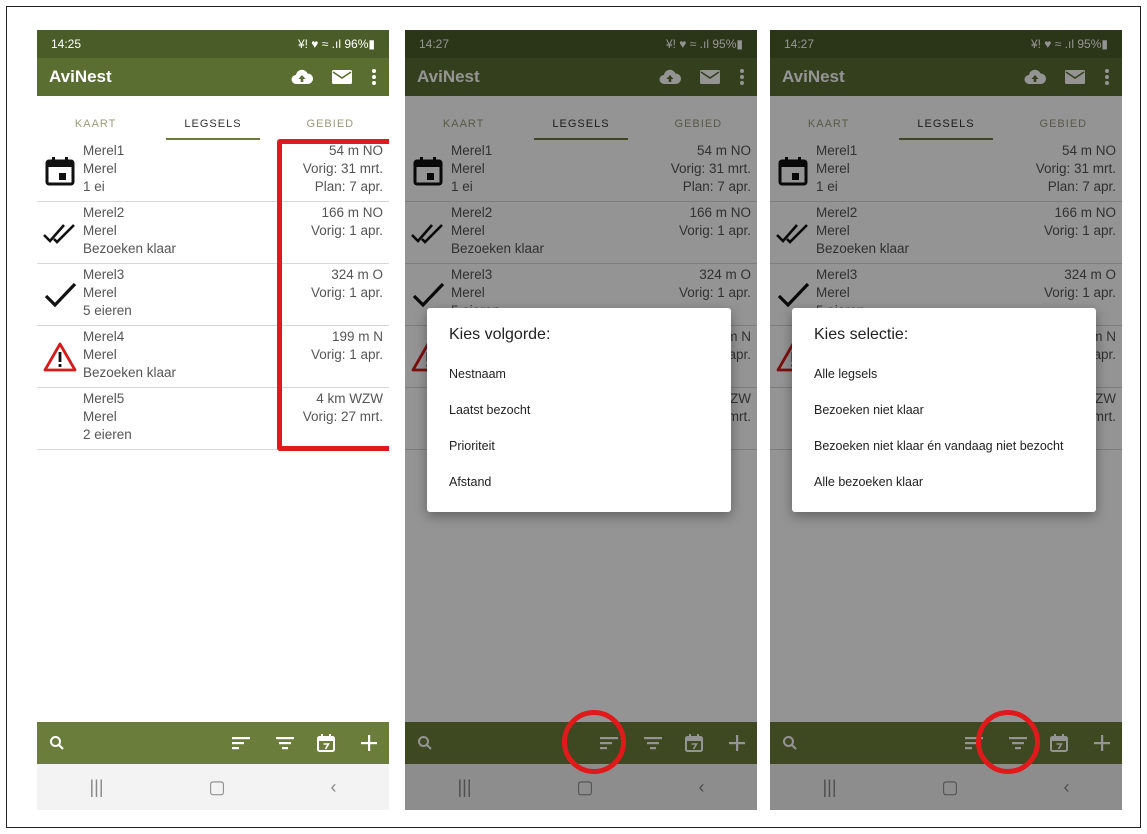 The height and width of the screenshot is (834, 1147). What do you see at coordinates (330, 129) in the screenshot?
I see `tab-gebied: GEBIED` at bounding box center [330, 129].